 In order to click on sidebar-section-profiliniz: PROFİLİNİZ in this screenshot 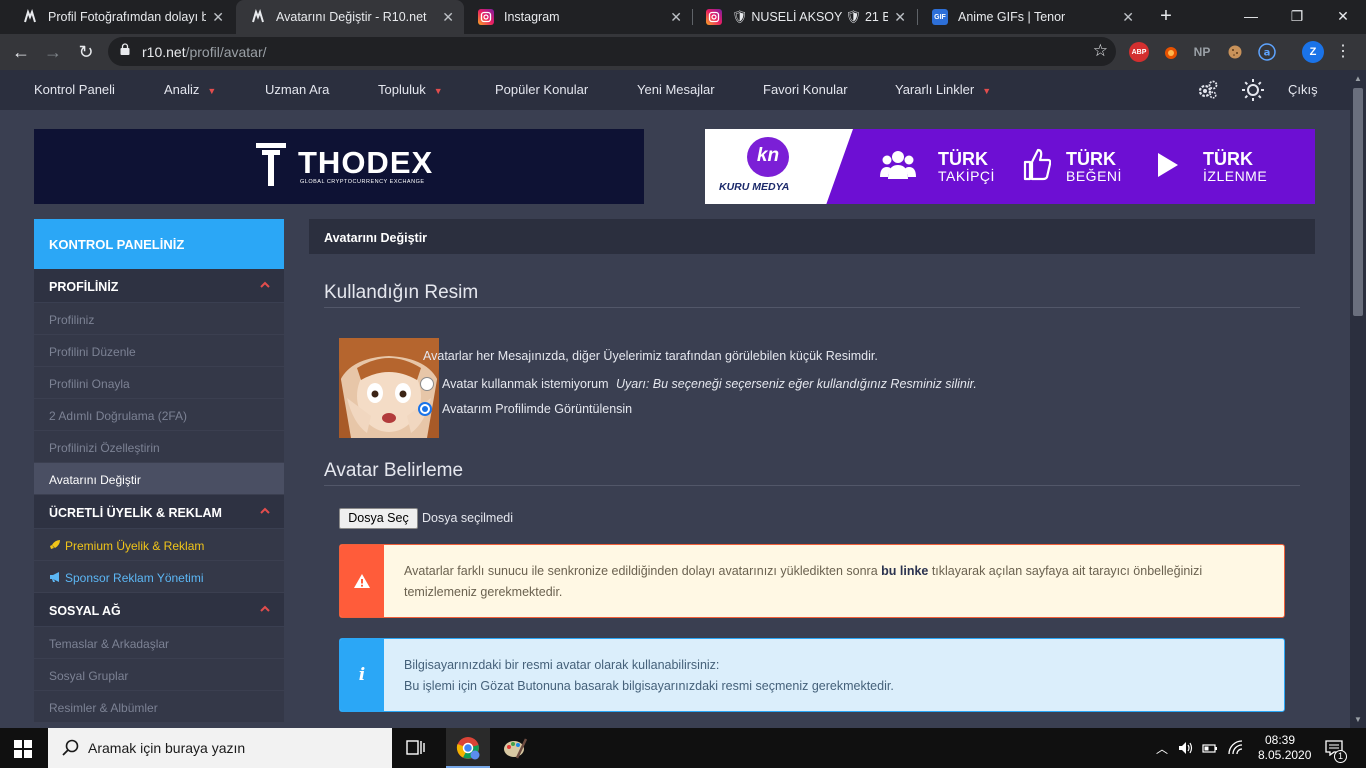, I will do `click(159, 286)`.